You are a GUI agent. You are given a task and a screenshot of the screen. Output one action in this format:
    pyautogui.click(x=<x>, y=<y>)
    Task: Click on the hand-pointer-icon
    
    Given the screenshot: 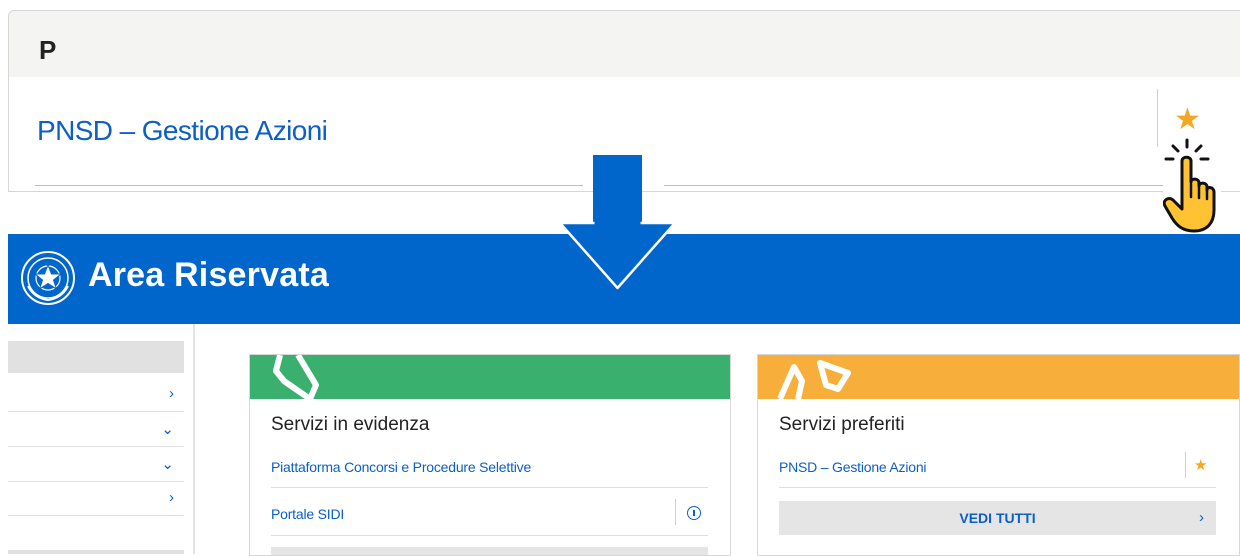 What is the action you would take?
    pyautogui.click(x=1192, y=185)
    